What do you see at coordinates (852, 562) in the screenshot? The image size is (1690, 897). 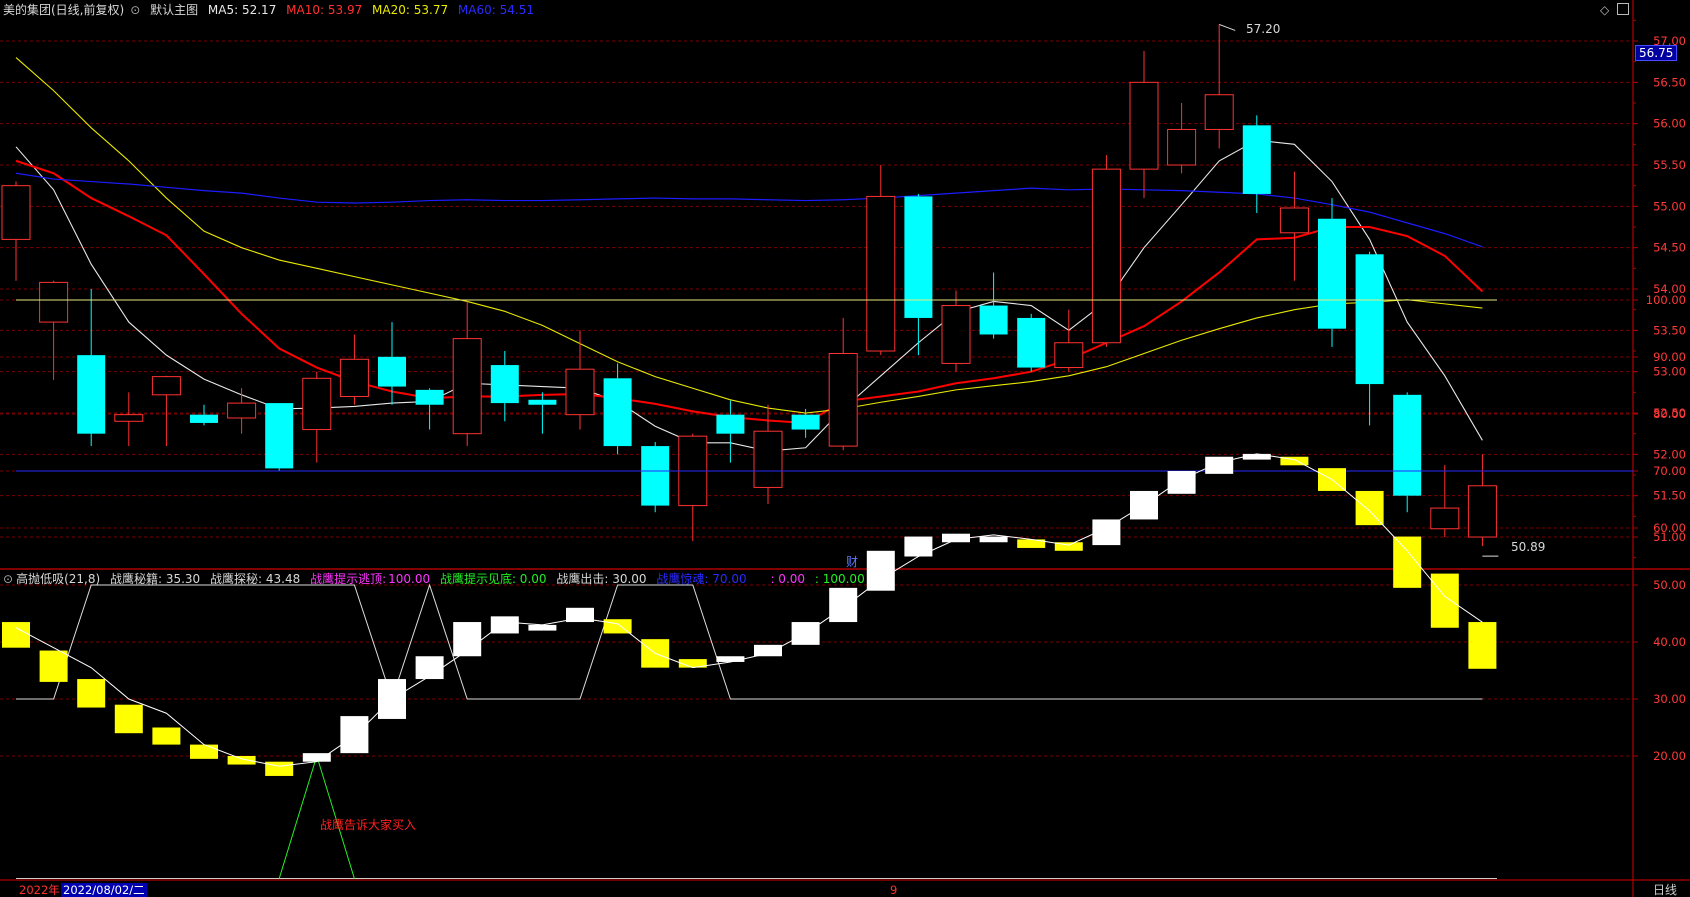 I see `financial-report-marker: 财` at bounding box center [852, 562].